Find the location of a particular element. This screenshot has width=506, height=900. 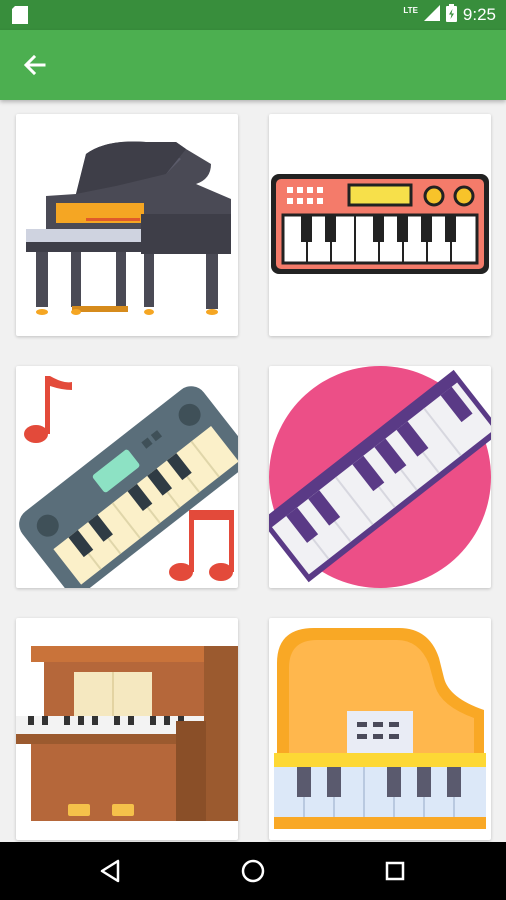

grand-piano-icon is located at coordinates (128, 228).